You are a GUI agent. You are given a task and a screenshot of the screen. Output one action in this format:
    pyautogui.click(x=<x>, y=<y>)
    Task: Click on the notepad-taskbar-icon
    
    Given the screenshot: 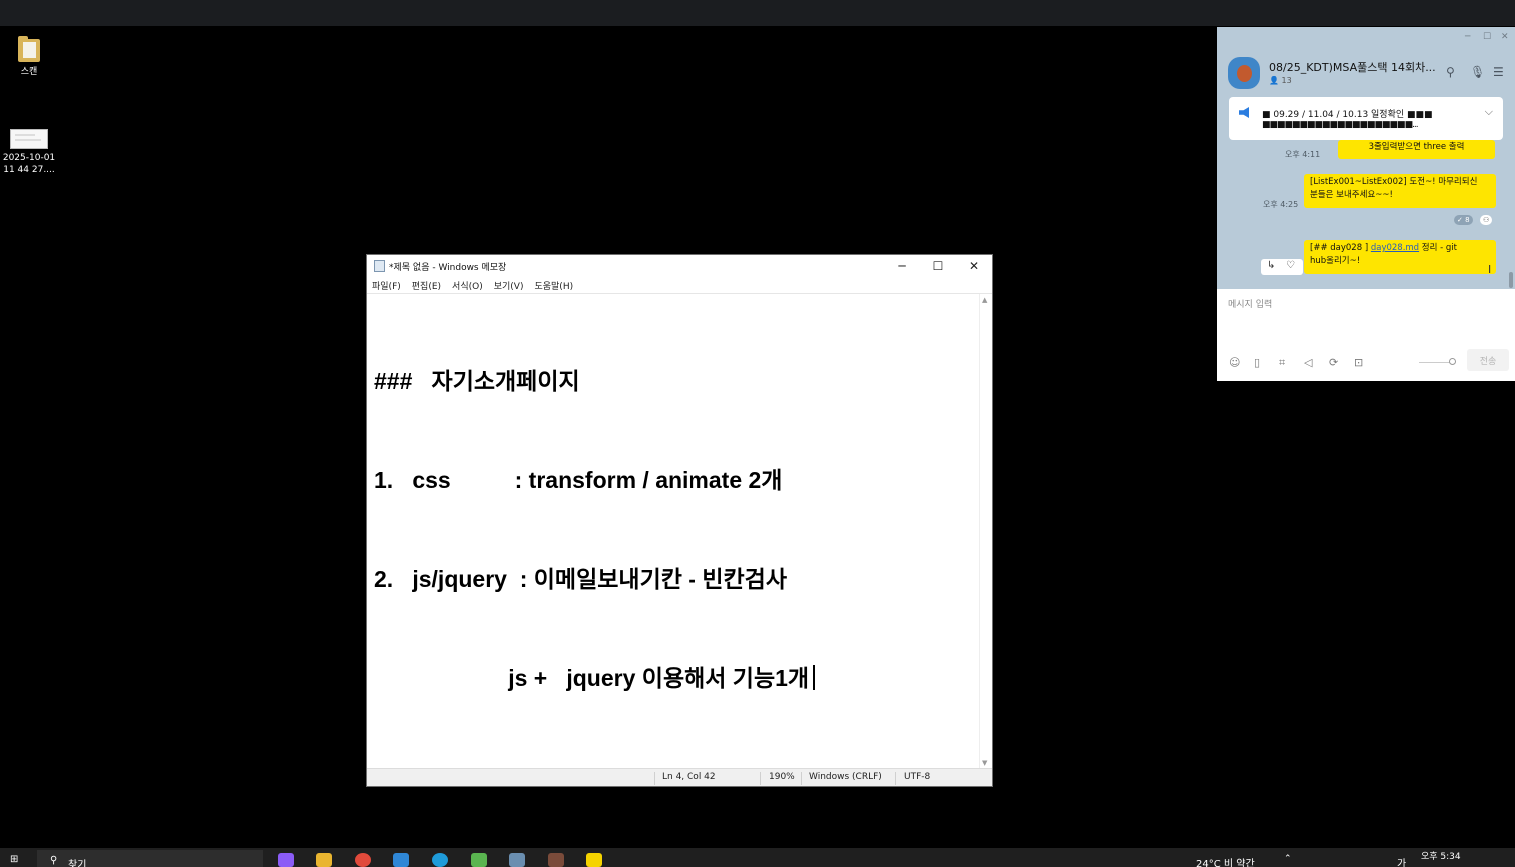 What is the action you would take?
    pyautogui.click(x=517, y=860)
    